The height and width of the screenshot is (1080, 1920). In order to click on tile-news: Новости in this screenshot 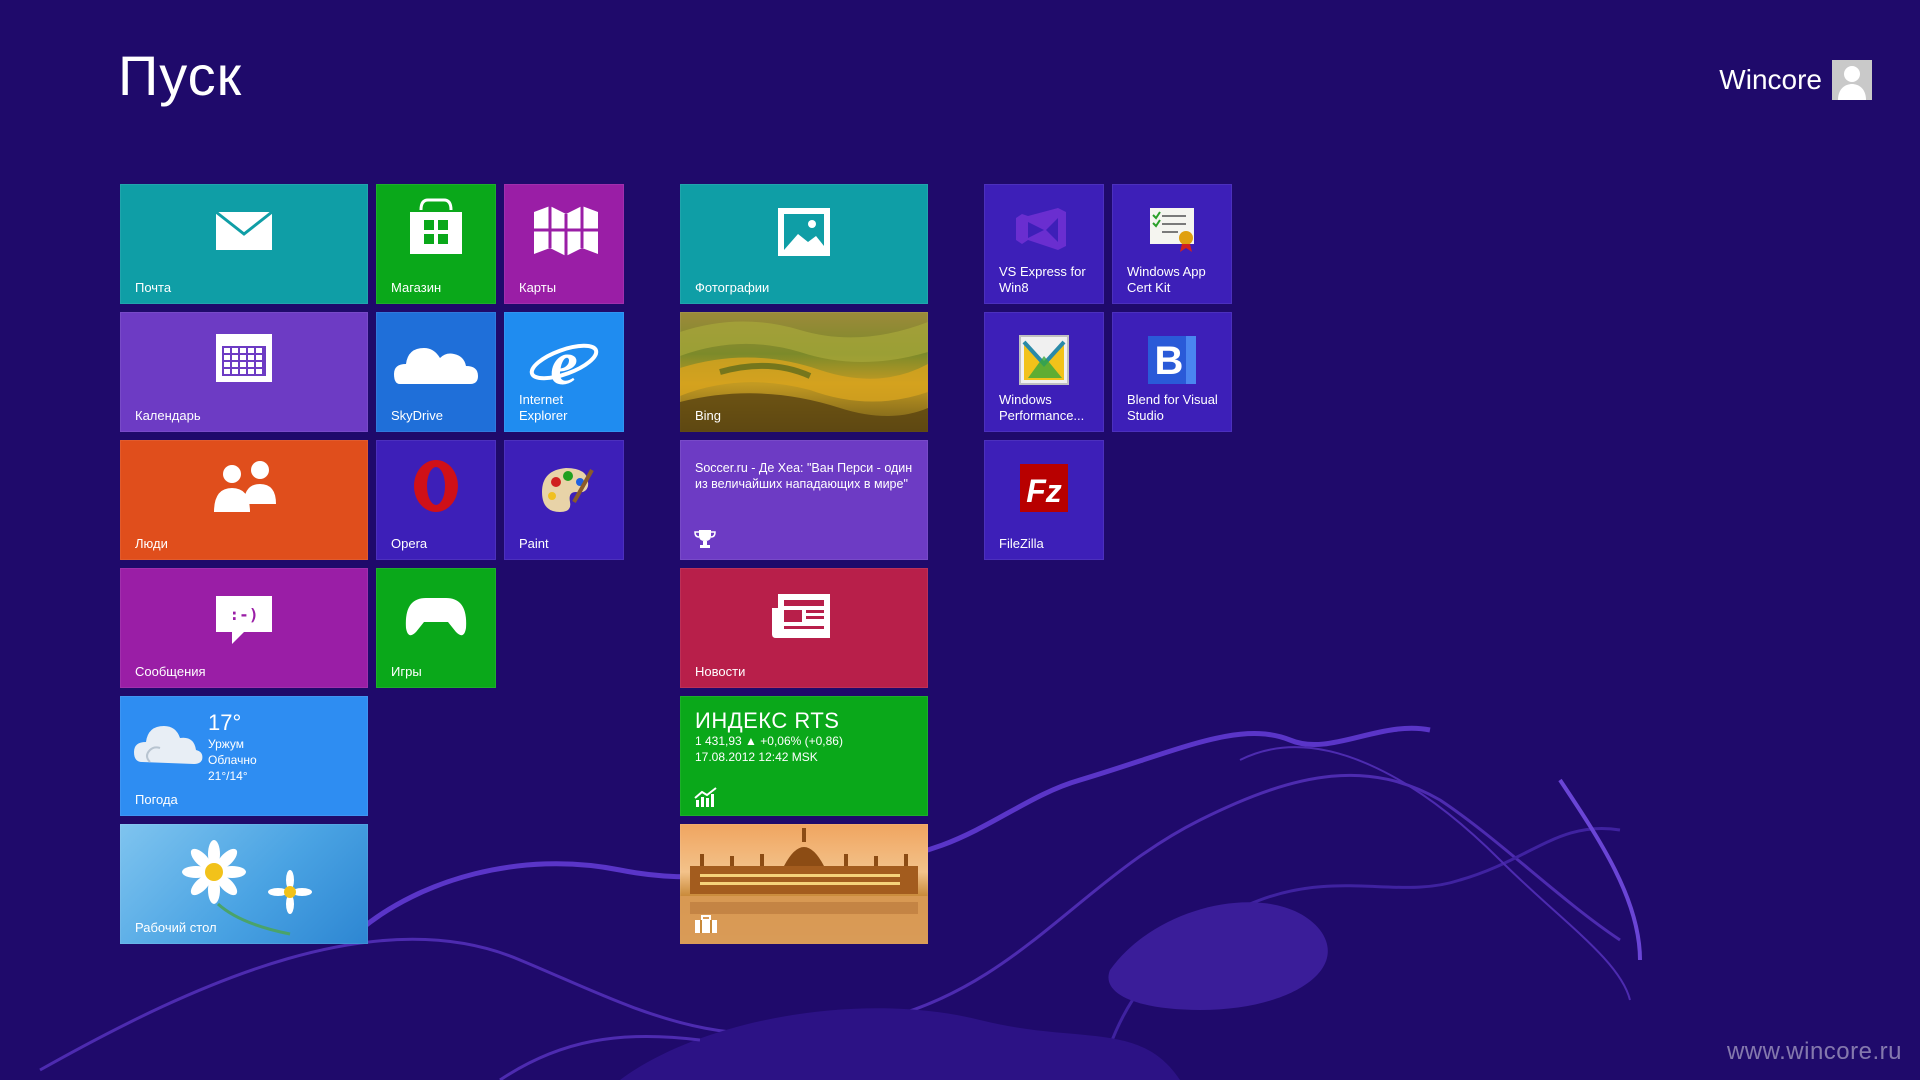, I will do `click(804, 628)`.